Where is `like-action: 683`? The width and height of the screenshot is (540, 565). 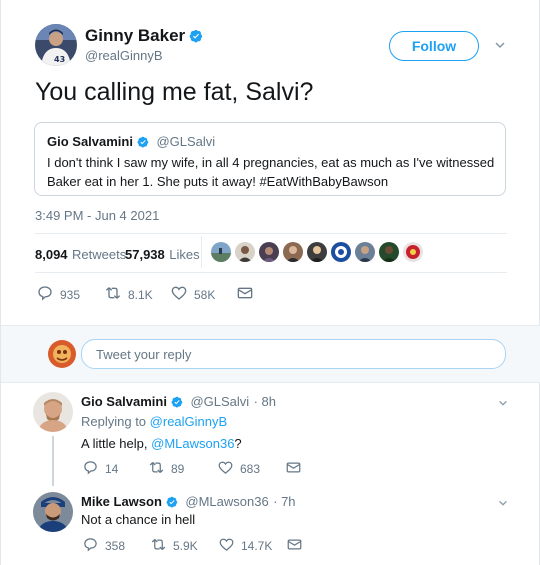
like-action: 683 is located at coordinates (239, 469).